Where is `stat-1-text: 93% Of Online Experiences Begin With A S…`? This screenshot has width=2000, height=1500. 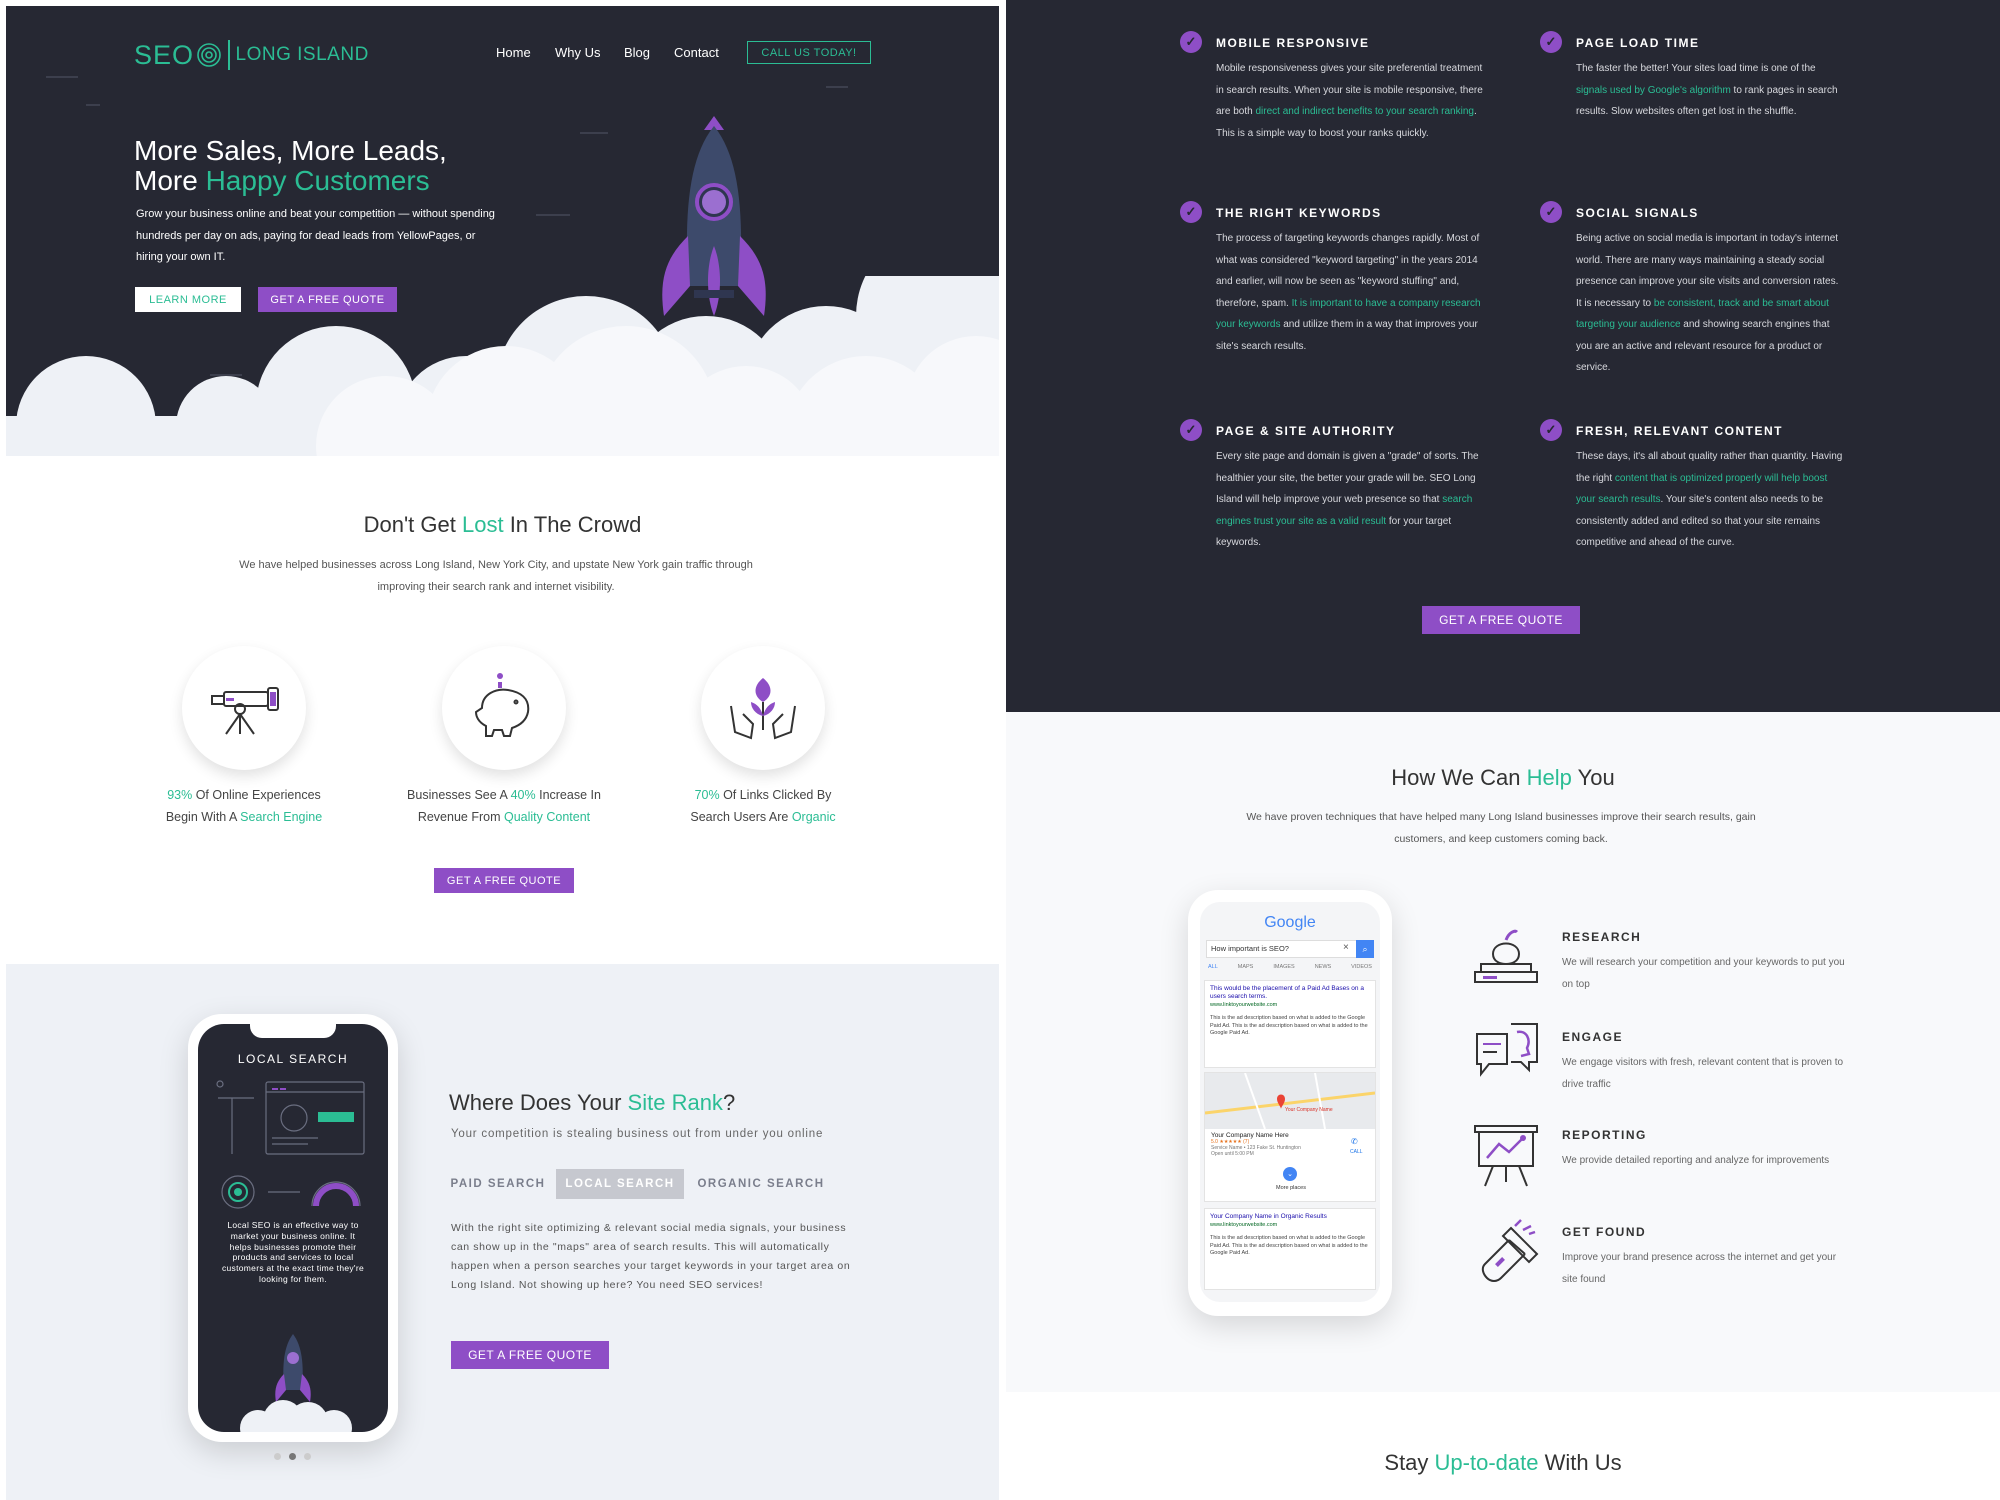 stat-1-text: 93% Of Online Experiences Begin With A S… is located at coordinates (244, 806).